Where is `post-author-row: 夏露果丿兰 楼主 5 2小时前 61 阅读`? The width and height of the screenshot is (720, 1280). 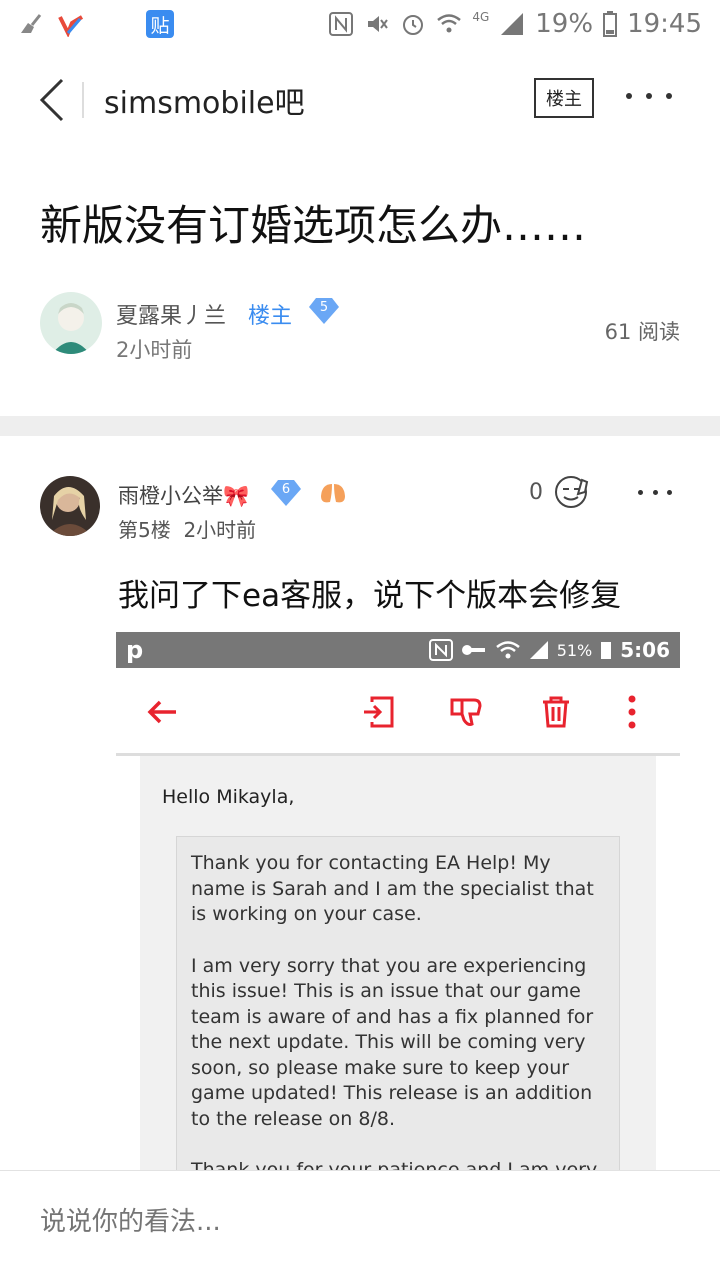
post-author-row: 夏露果丿兰 楼主 5 2小时前 61 阅读 is located at coordinates (360, 327).